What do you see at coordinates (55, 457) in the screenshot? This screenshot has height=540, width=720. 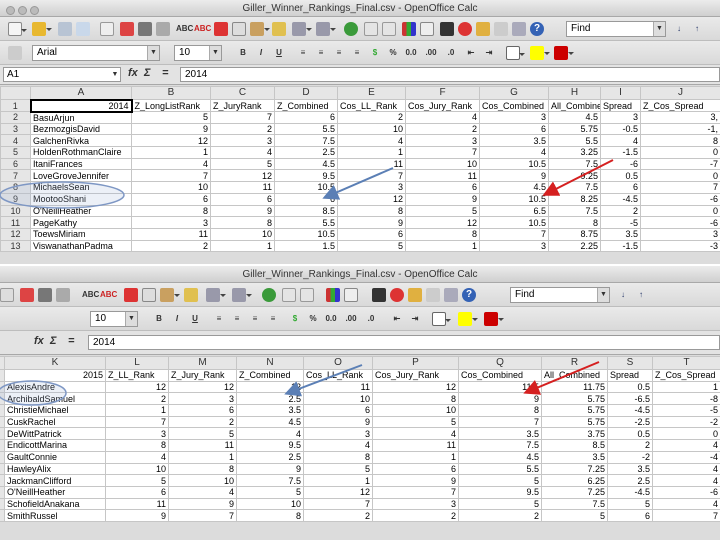 I see `table-cell: GaultConnie` at bounding box center [55, 457].